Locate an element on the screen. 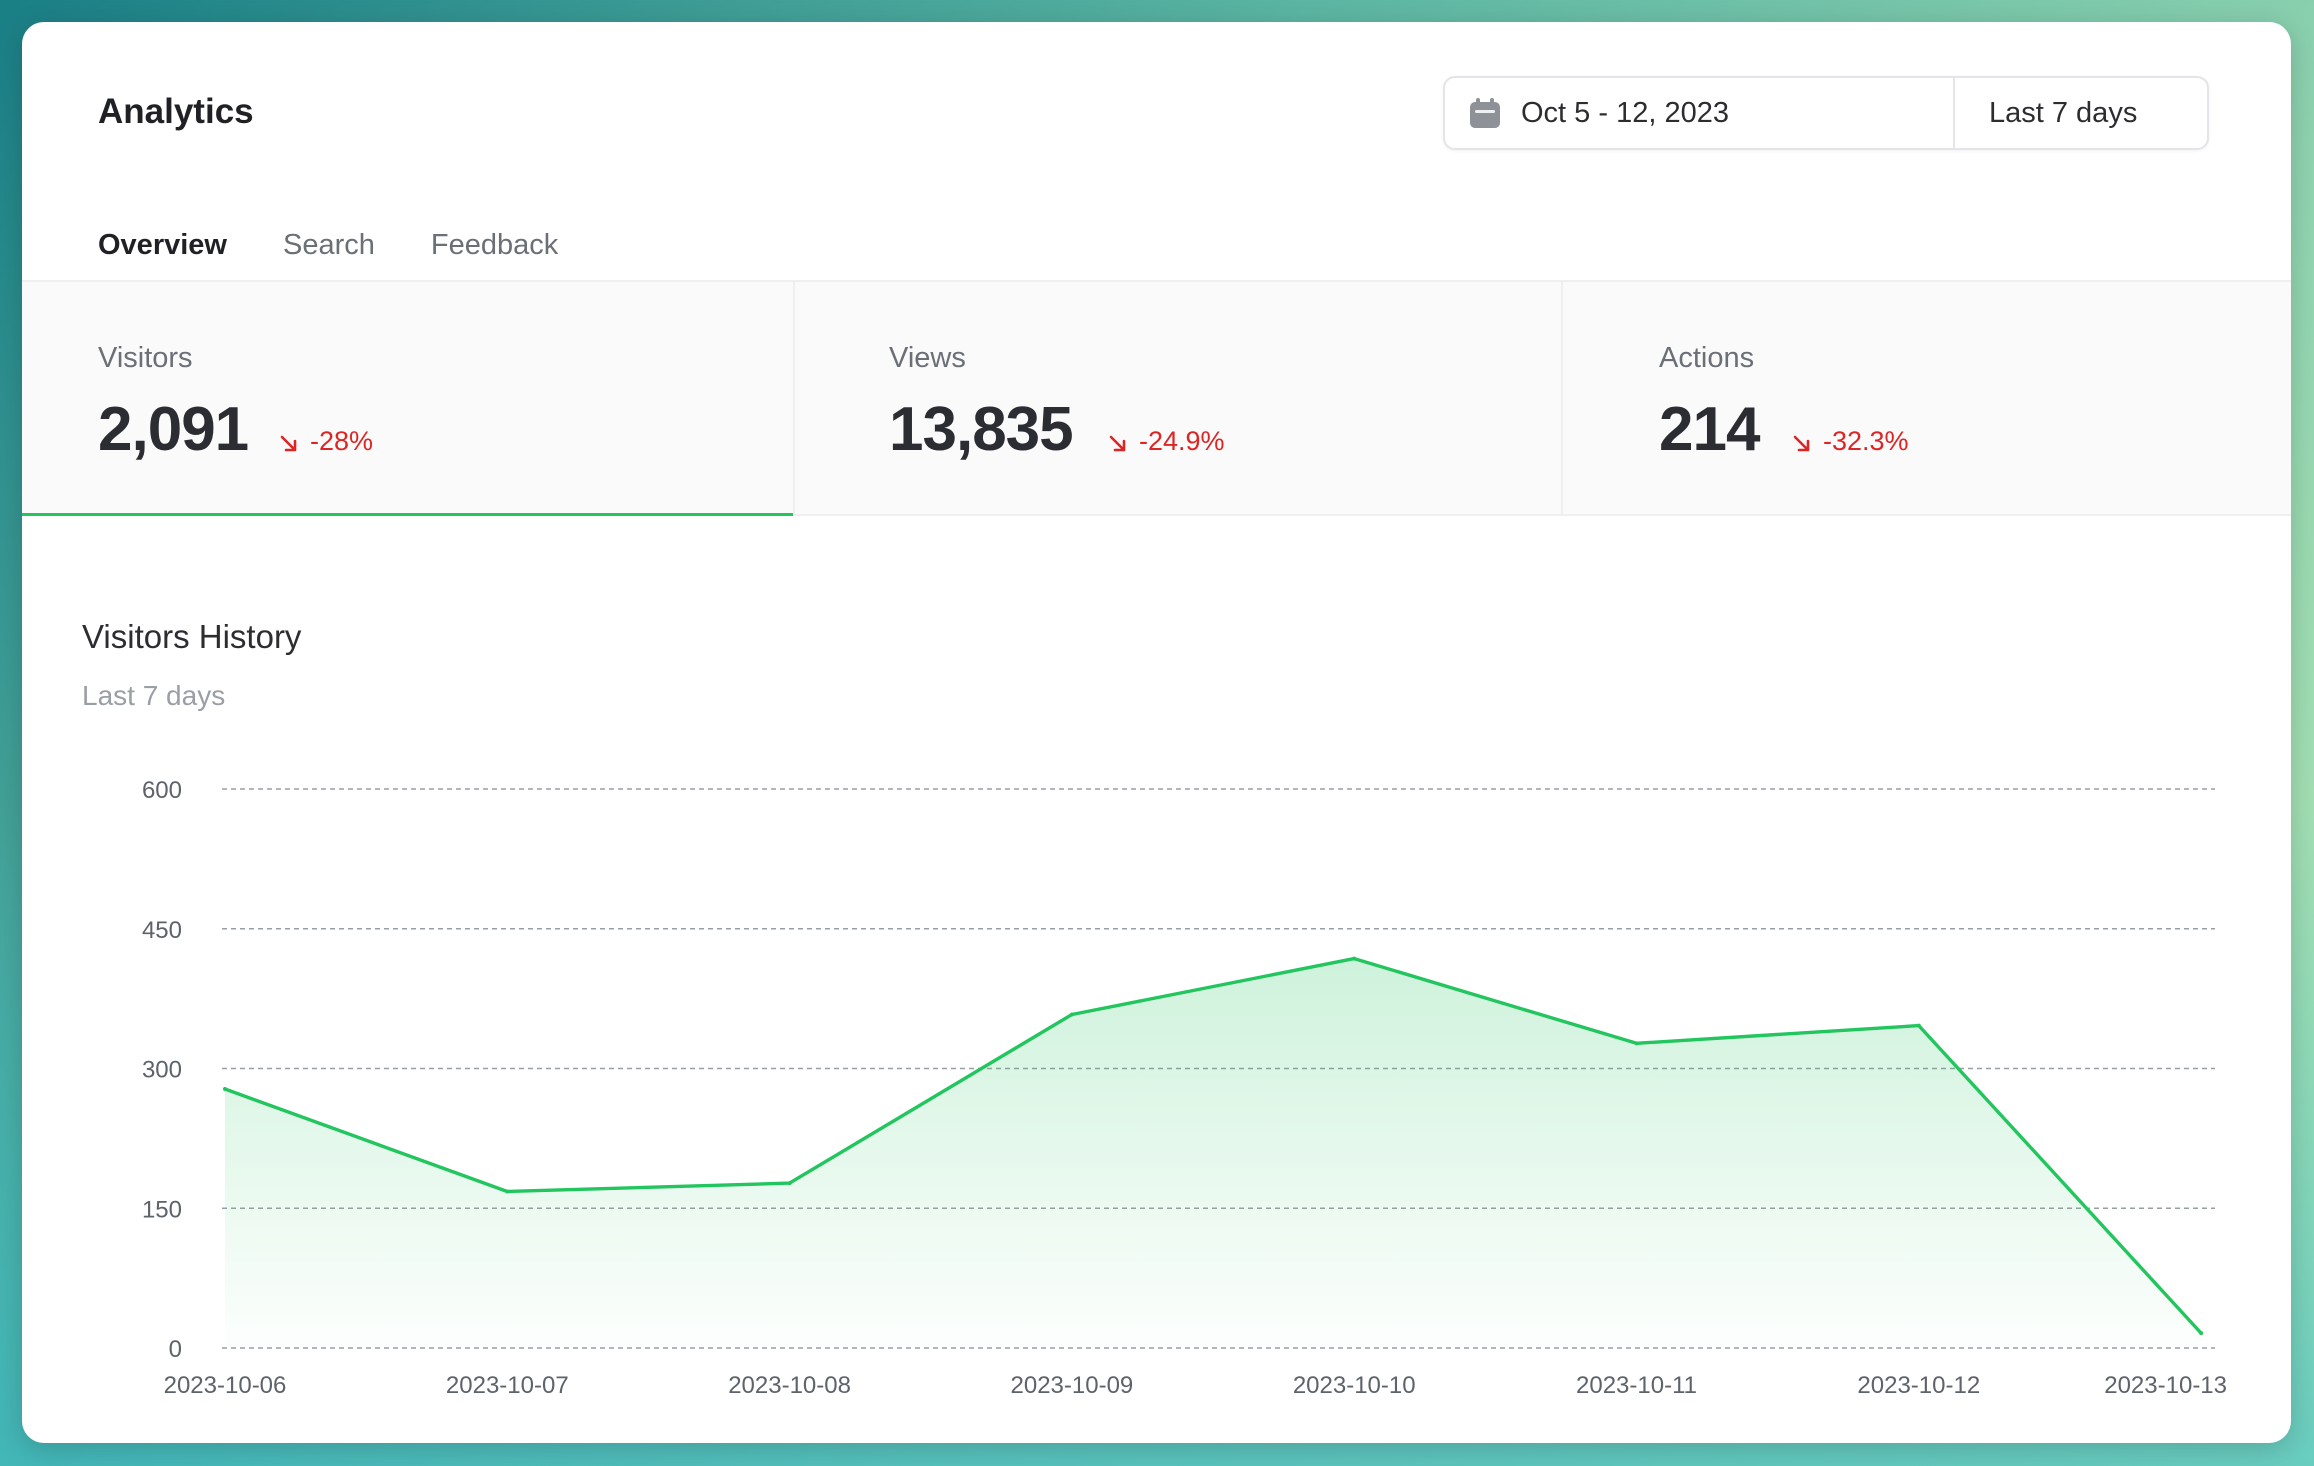 The image size is (2314, 1466). y-tick-label: 300 is located at coordinates (162, 1070).